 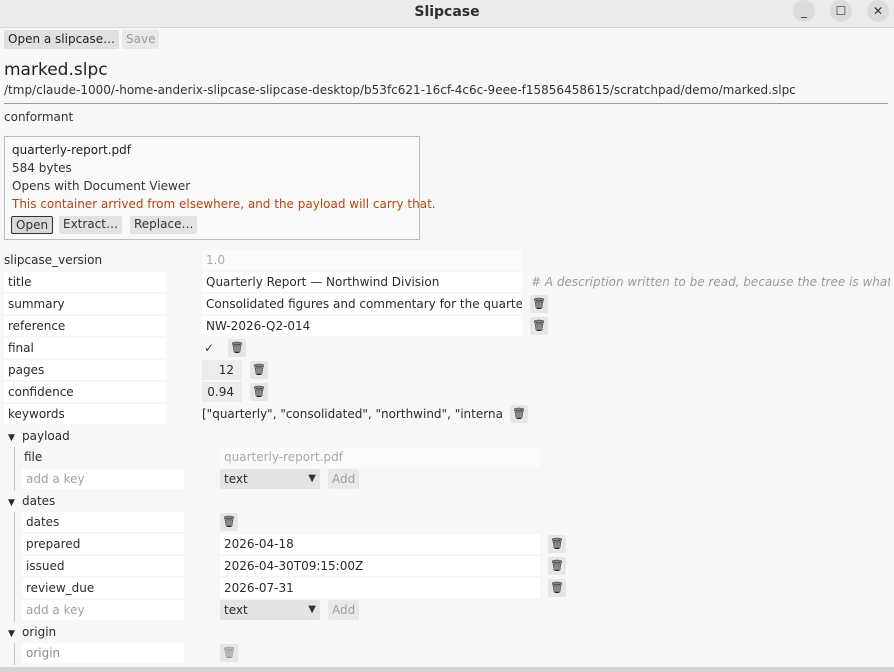 What do you see at coordinates (447, 40) in the screenshot?
I see `toolbar: Open a slipcase… Save` at bounding box center [447, 40].